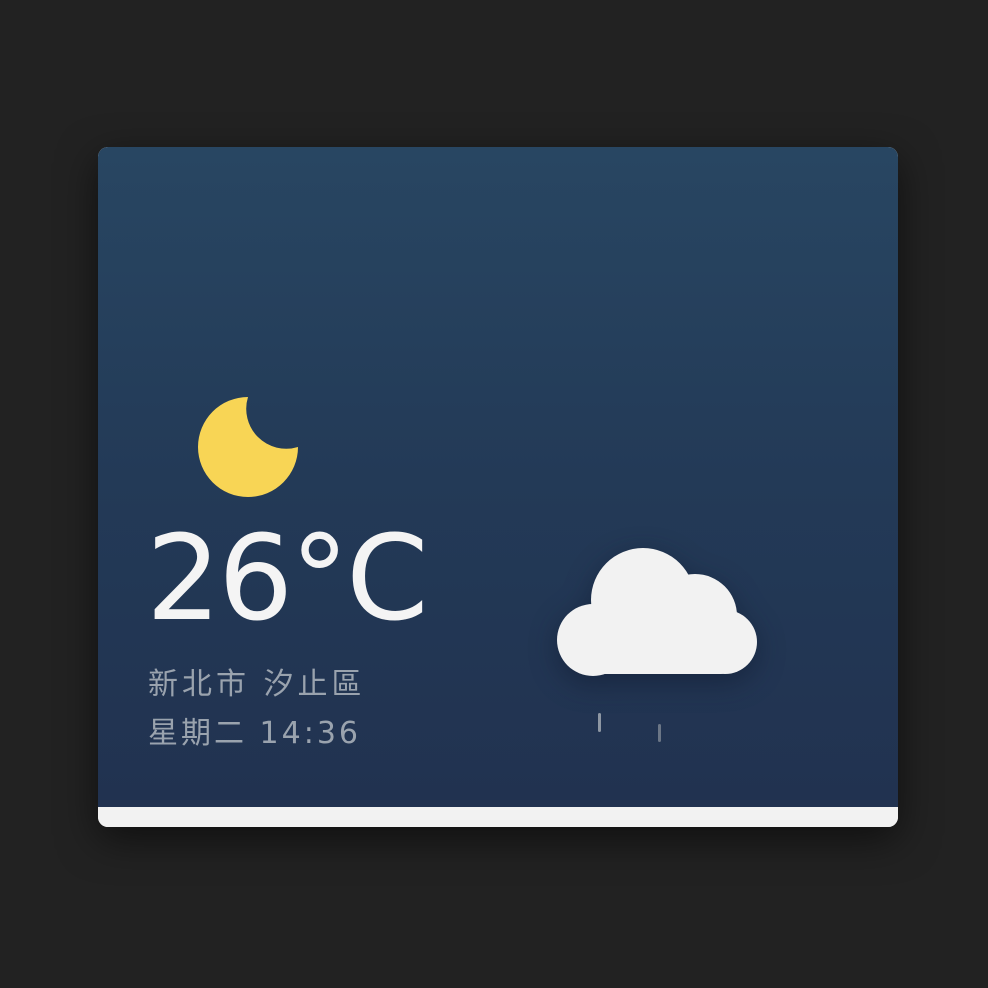 The width and height of the screenshot is (988, 988). Describe the element at coordinates (657, 612) in the screenshot. I see `cloud-icon` at that location.